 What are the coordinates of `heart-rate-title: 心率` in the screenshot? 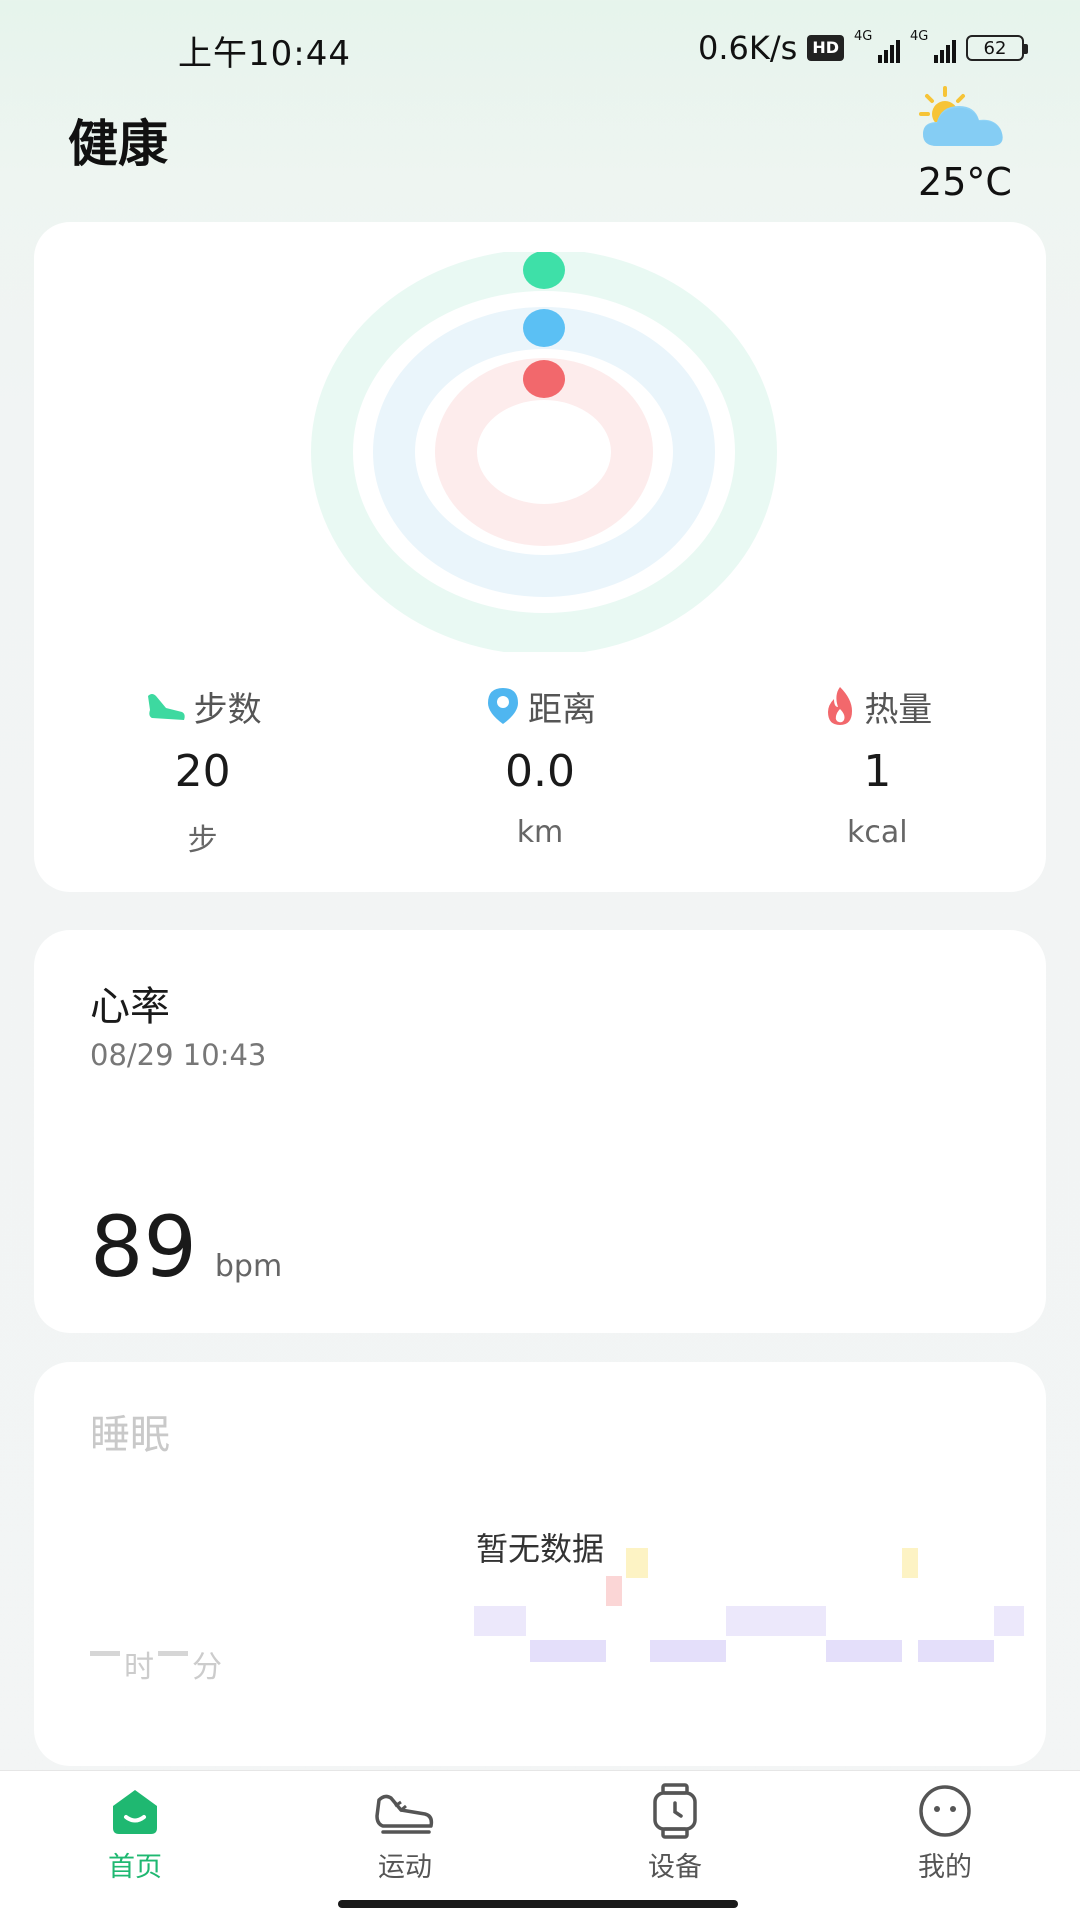 It's located at (130, 1007).